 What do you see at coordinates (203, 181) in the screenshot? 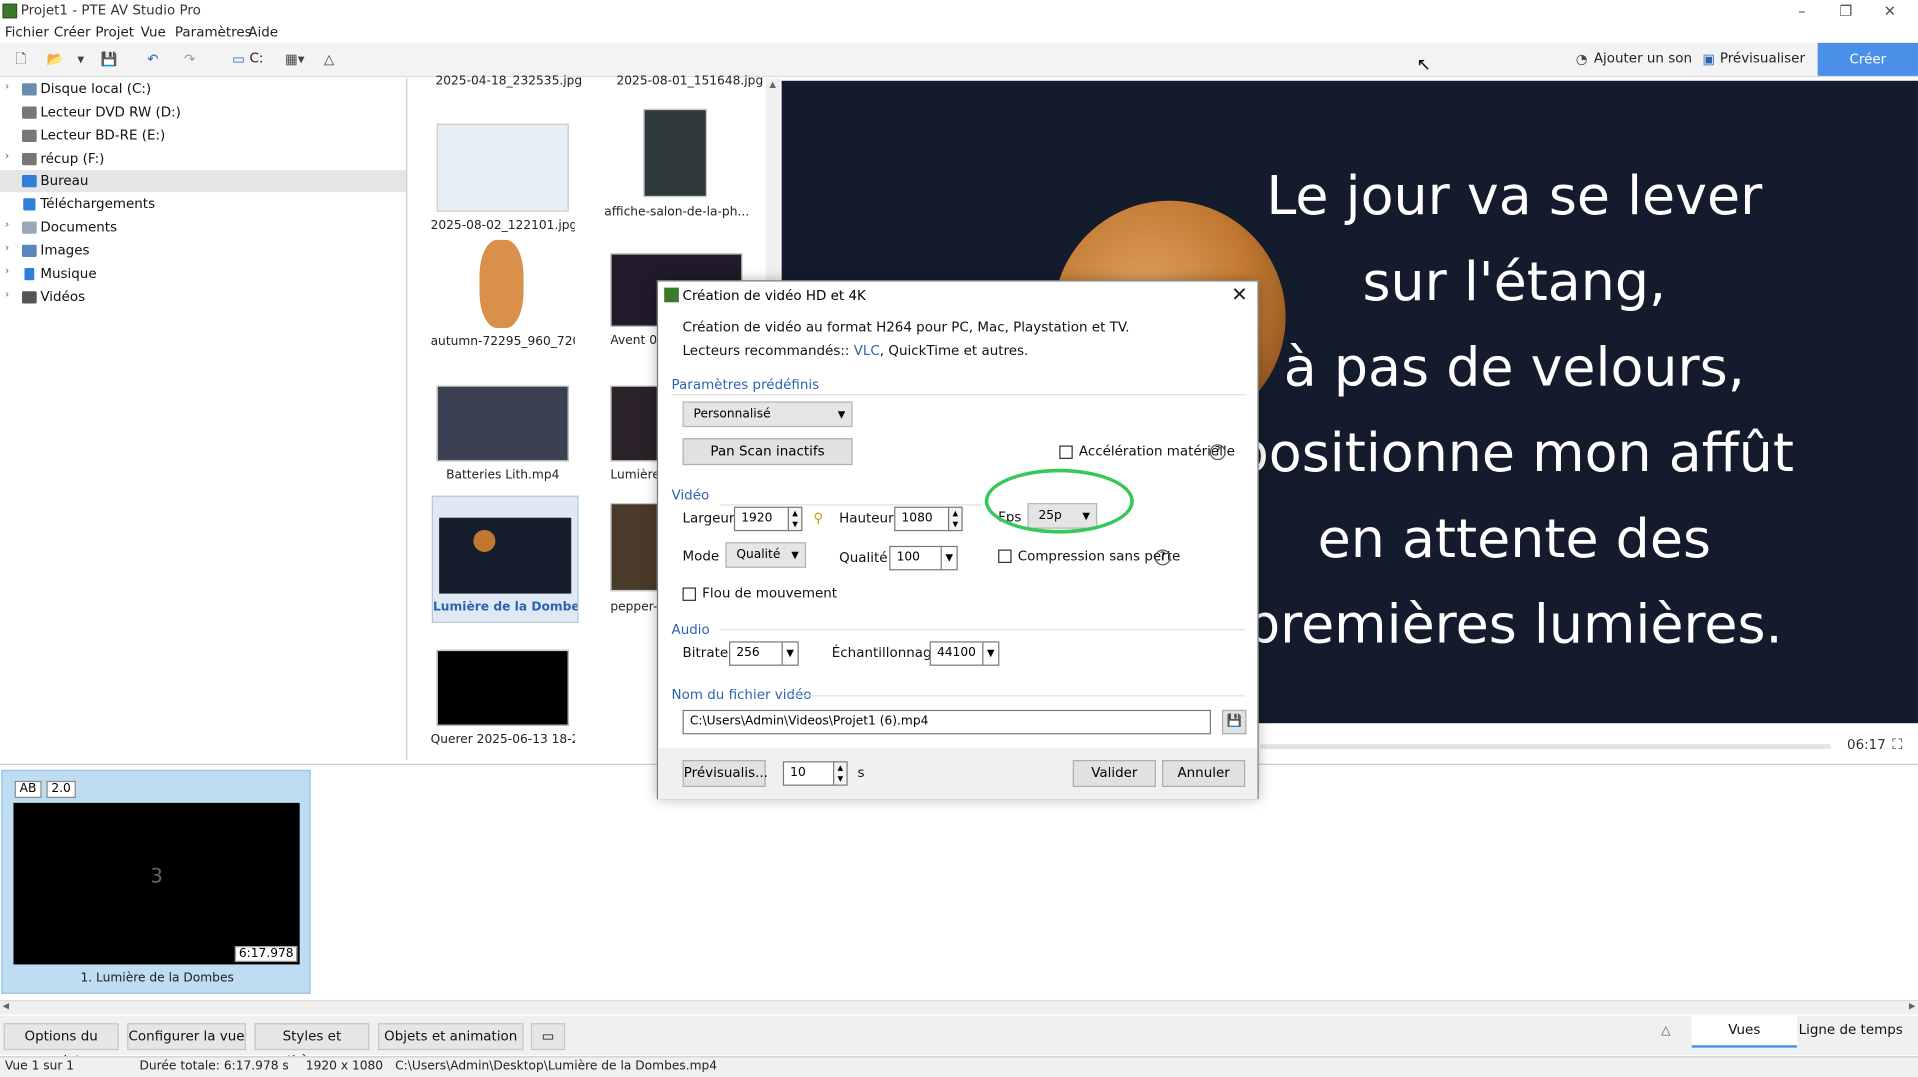
I see `tree-item-bureau: Bureau` at bounding box center [203, 181].